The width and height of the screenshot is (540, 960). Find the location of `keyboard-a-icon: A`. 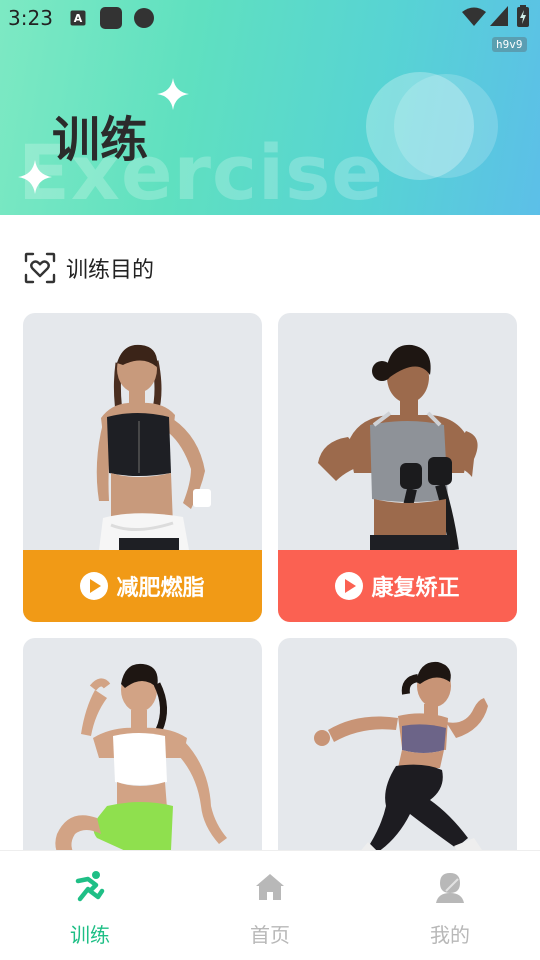

keyboard-a-icon: A is located at coordinates (78, 18).